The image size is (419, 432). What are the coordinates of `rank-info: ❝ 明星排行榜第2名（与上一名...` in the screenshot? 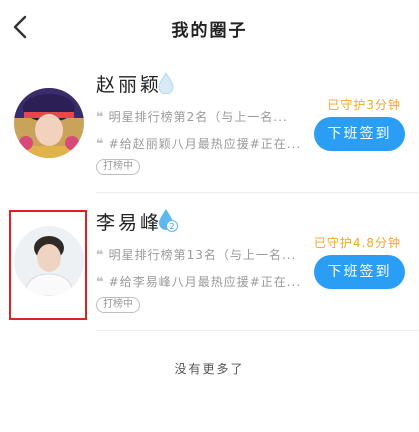 It's located at (192, 117).